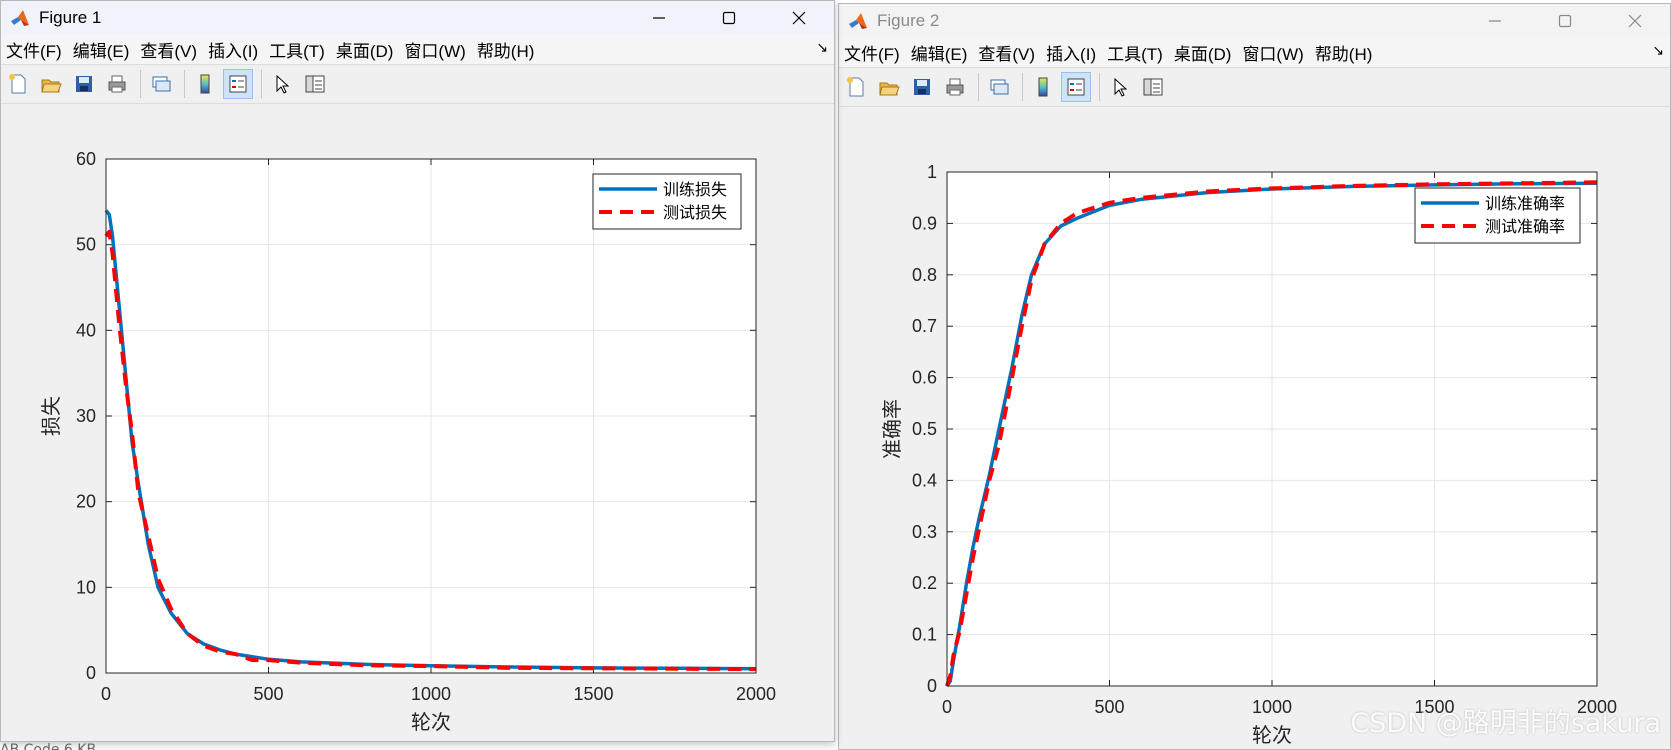 Image resolution: width=1671 pixels, height=750 pixels. What do you see at coordinates (892, 429) in the screenshot?
I see `y-axis-label: 准确率` at bounding box center [892, 429].